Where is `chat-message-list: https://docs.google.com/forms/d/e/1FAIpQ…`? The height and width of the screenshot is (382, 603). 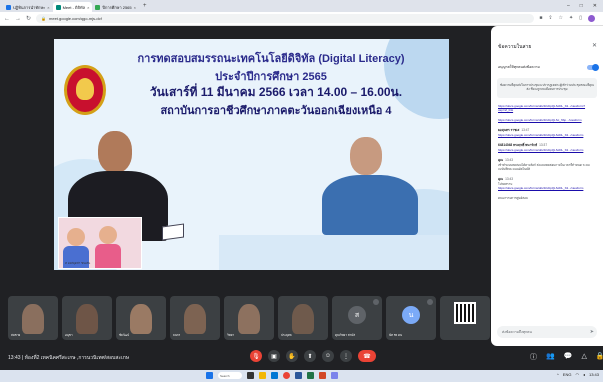
chat-message-list: https://docs.google.com/forms/d/e/1FAIpQ… is located at coordinates (547, 213).